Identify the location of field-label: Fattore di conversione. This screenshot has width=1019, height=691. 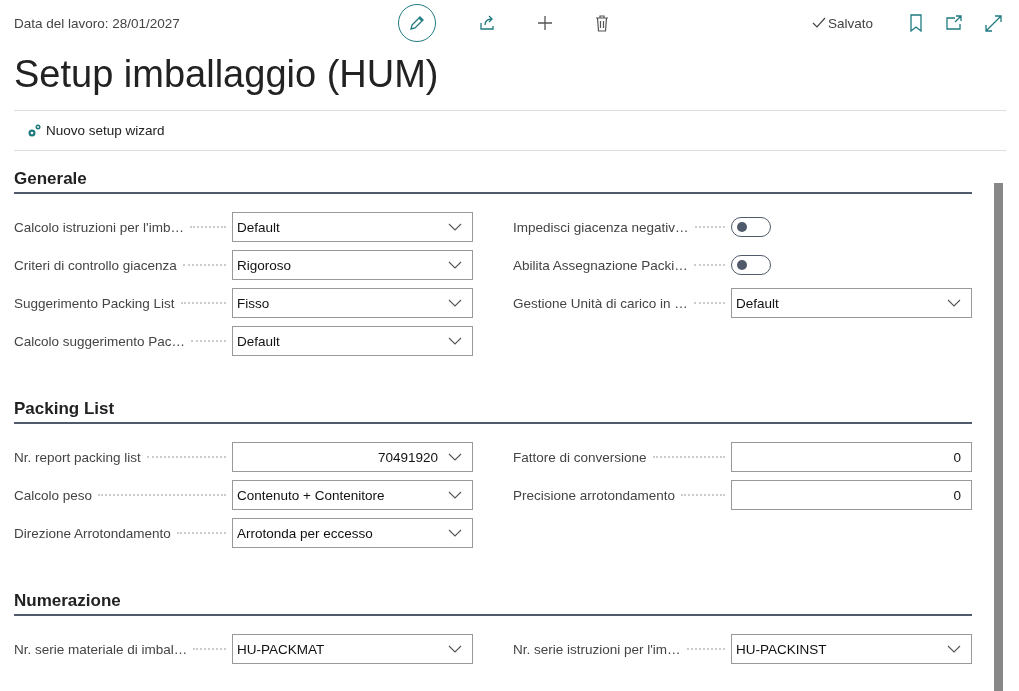
(580, 457).